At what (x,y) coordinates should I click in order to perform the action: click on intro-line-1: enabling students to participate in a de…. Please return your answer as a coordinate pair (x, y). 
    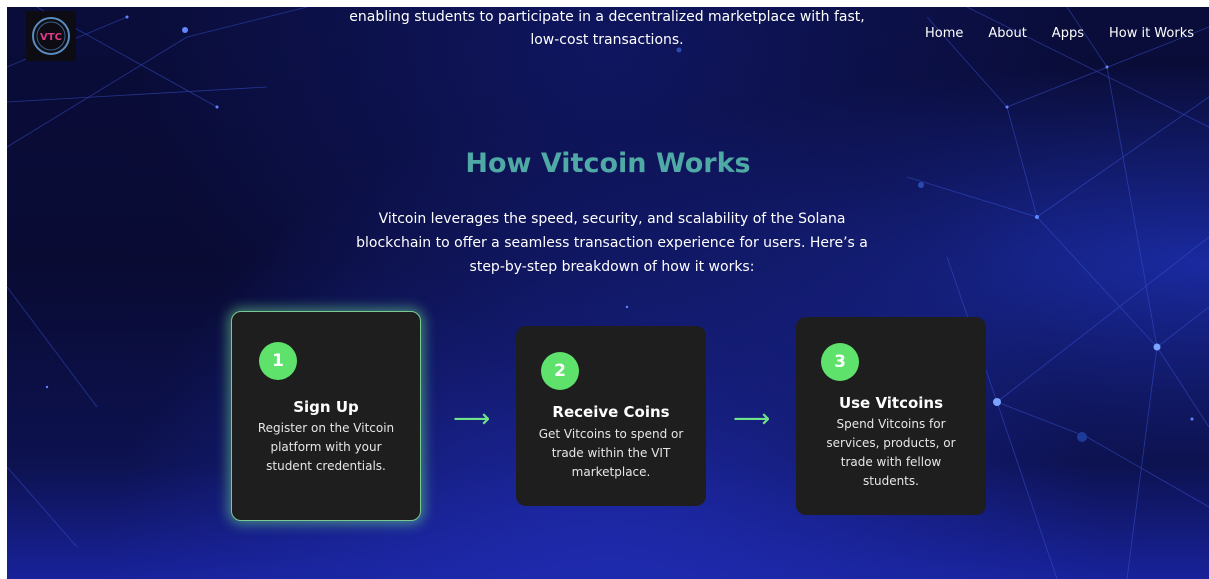
    Looking at the image, I should click on (607, 17).